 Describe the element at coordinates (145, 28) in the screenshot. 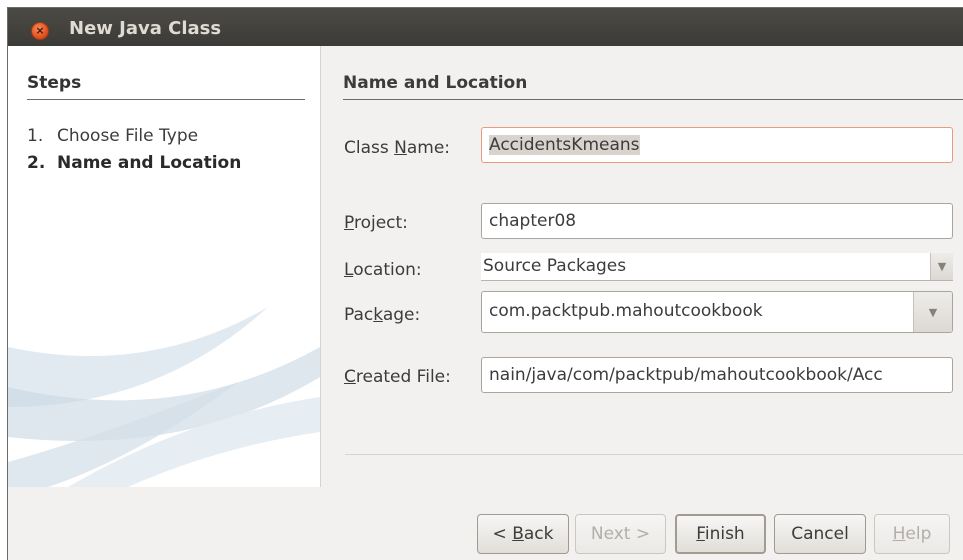

I see `window-title: New Java Class` at that location.